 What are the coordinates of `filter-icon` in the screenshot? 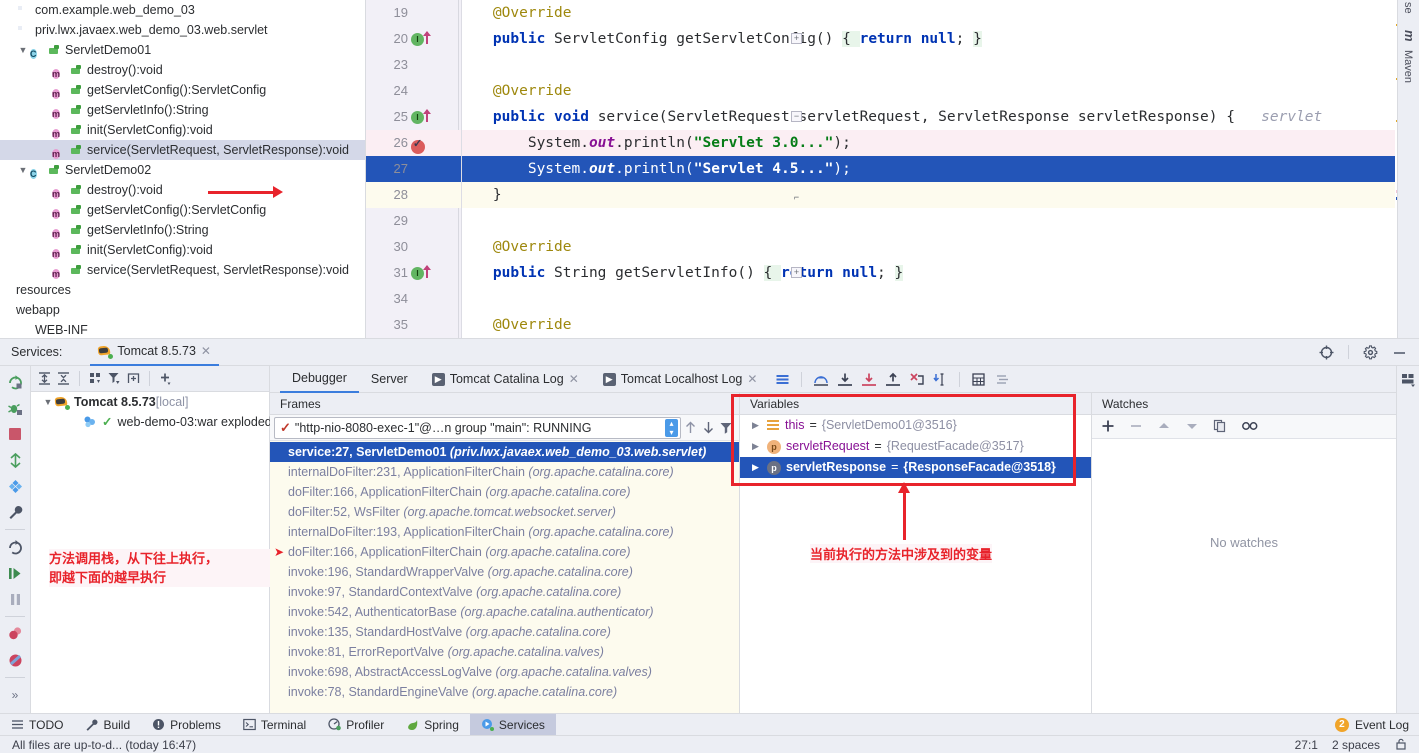 It's located at (726, 428).